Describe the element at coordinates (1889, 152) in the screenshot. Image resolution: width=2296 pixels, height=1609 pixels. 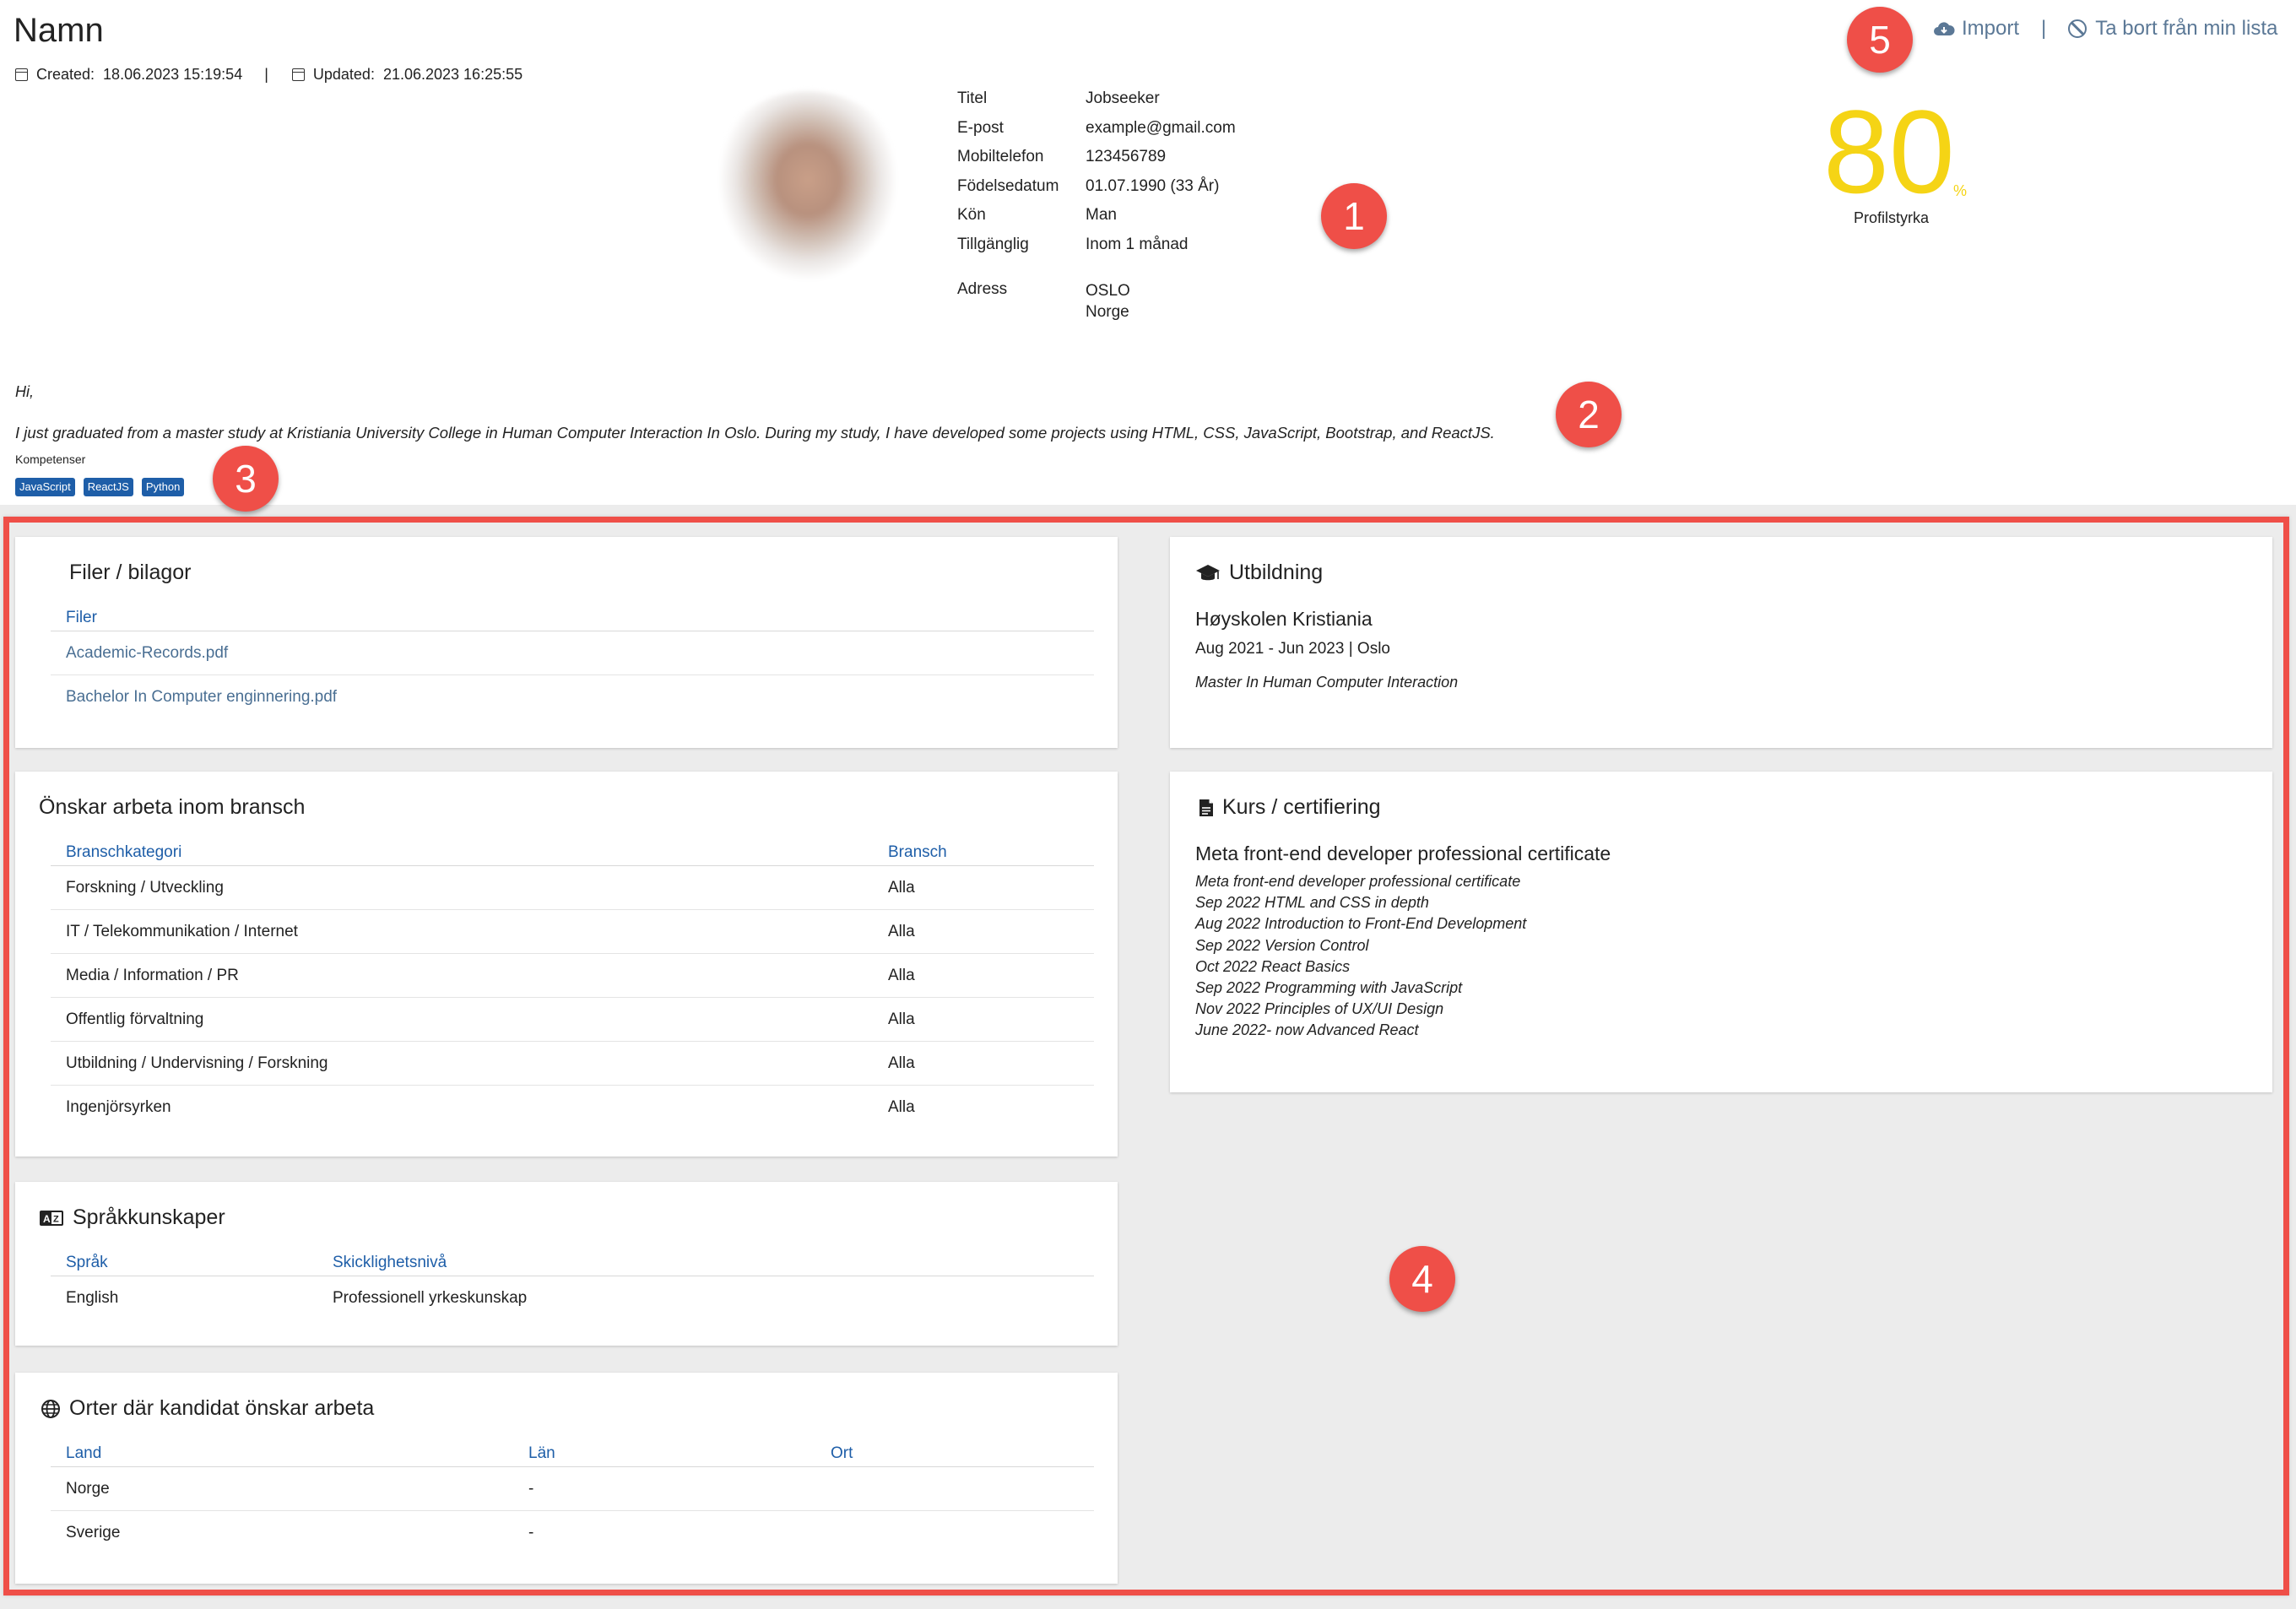
I see `profile-strength-value: 80` at that location.